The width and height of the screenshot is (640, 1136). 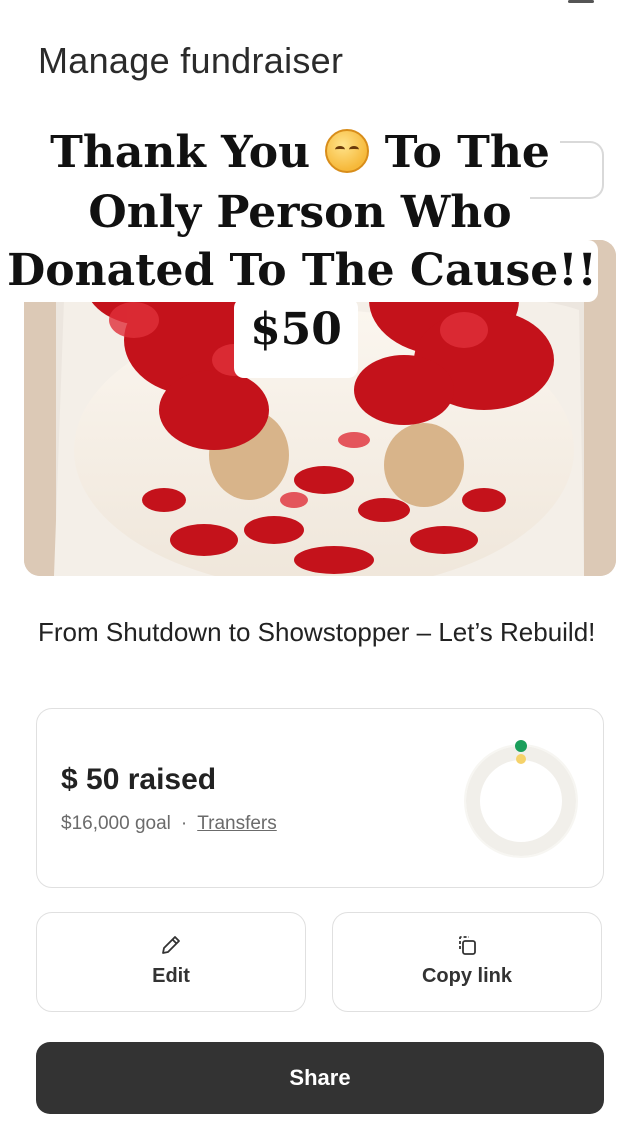 I want to click on caption-line-1: Thank You To The, so click(x=300, y=153).